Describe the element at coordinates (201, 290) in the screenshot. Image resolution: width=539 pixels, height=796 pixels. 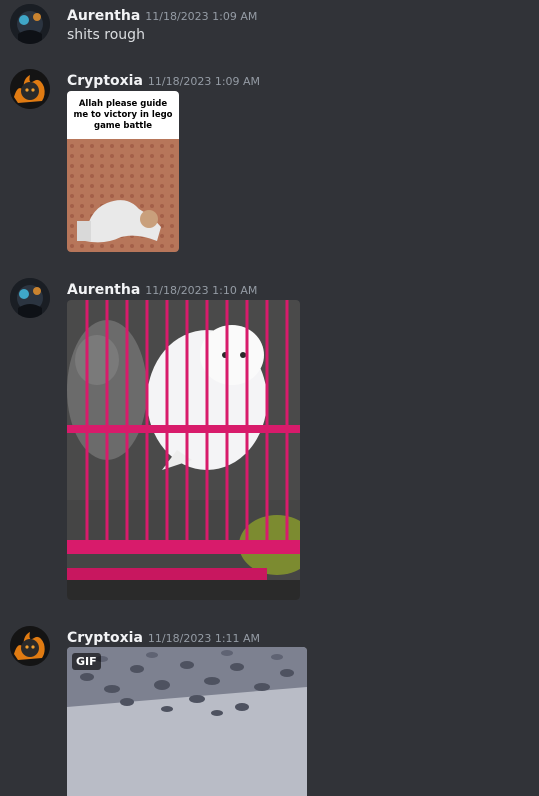
I see `timestamp: 11/18/2023 1:10 AM` at that location.